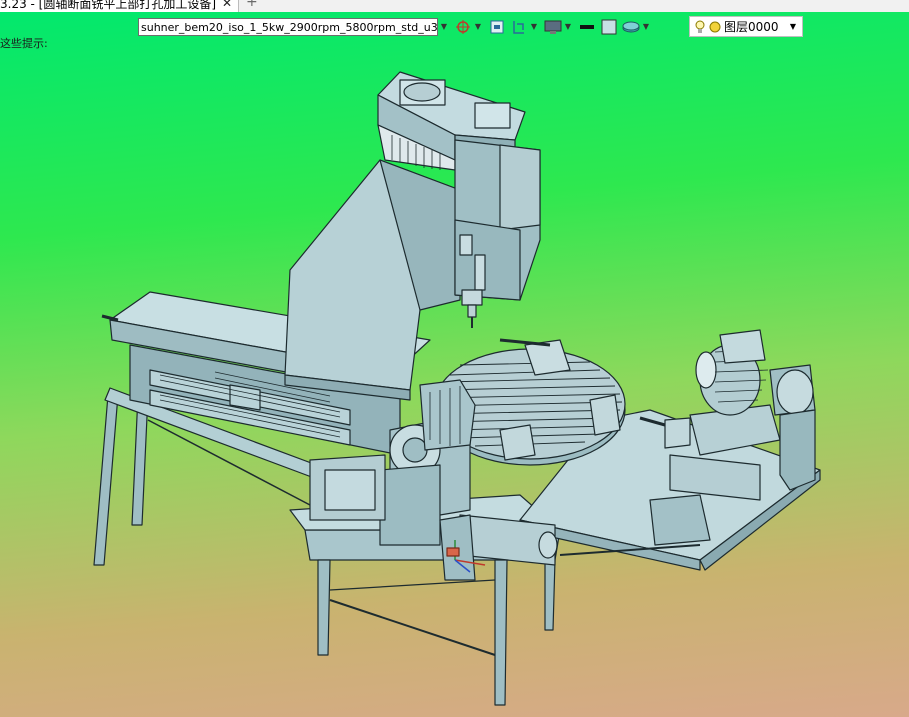 Image resolution: width=909 pixels, height=717 pixels. What do you see at coordinates (751, 27) in the screenshot?
I see `layer-name: 图层0000` at bounding box center [751, 27].